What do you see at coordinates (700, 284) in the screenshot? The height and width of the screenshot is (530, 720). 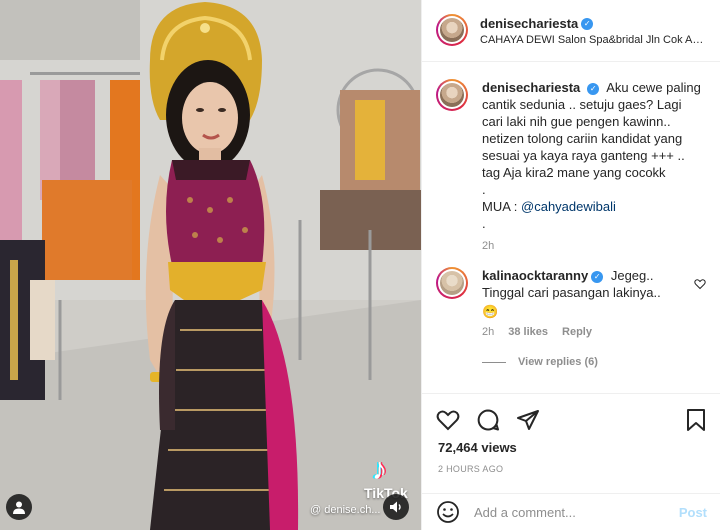 I see `comment-like-heart-icon` at bounding box center [700, 284].